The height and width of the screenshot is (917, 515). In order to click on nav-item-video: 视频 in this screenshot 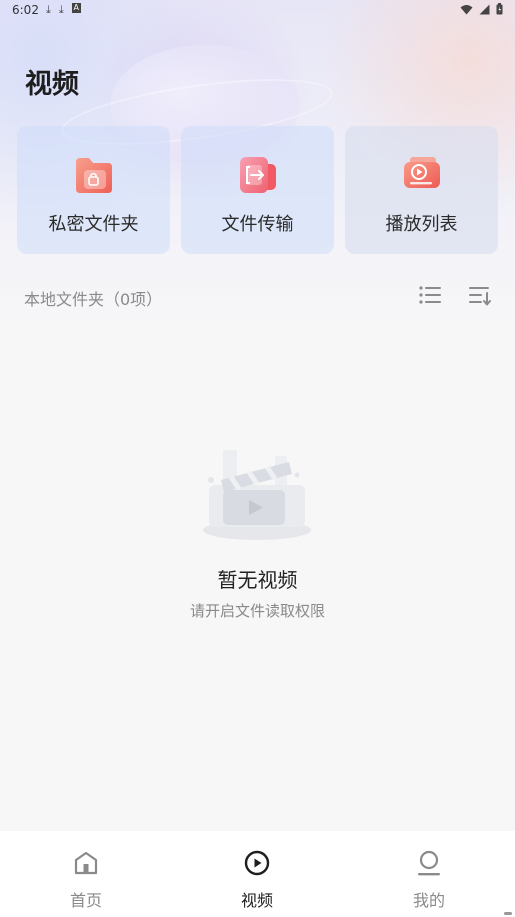, I will do `click(257, 874)`.